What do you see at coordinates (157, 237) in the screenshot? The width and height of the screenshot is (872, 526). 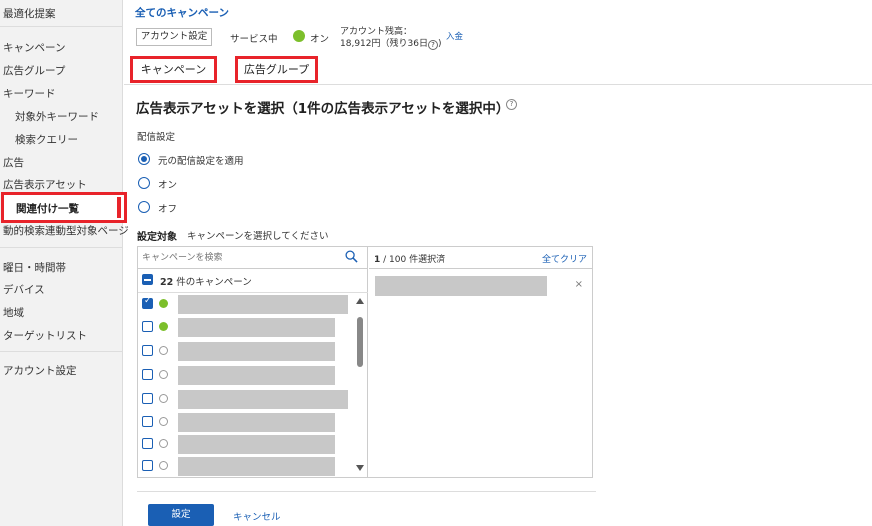 I see `target-label: 設定対象` at bounding box center [157, 237].